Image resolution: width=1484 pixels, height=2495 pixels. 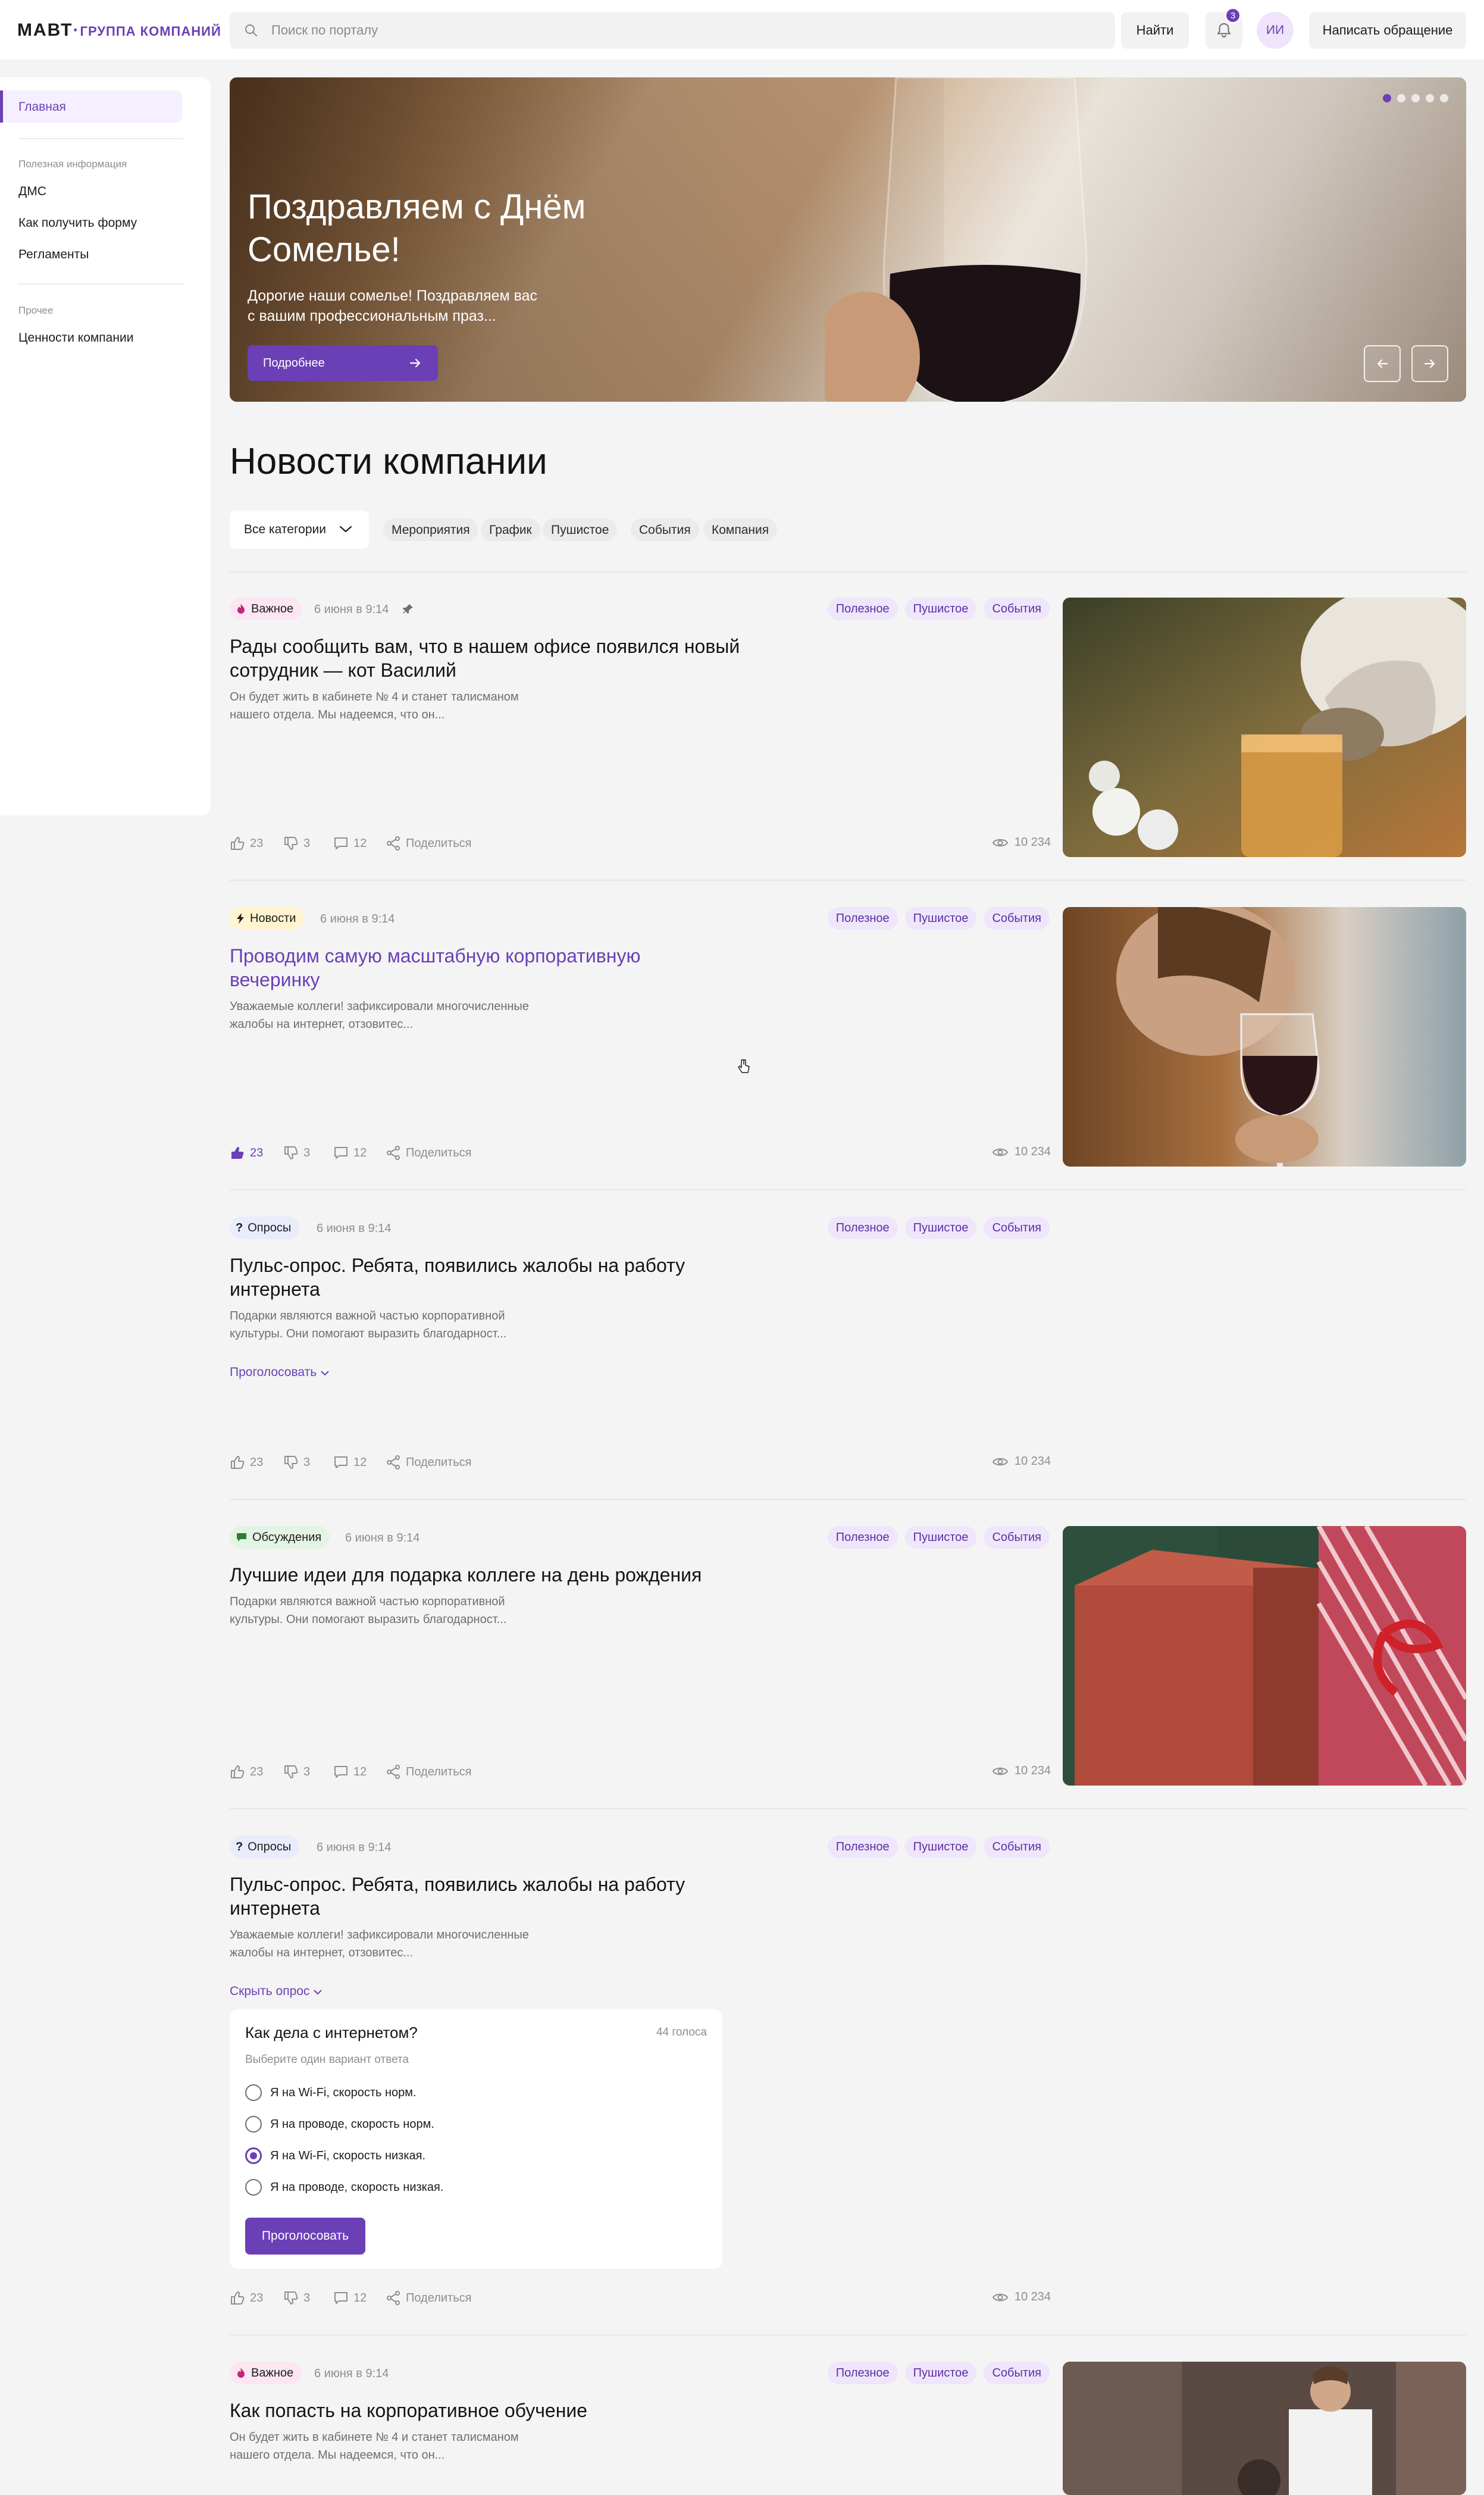 What do you see at coordinates (1264, 2428) in the screenshot?
I see `post-image-training` at bounding box center [1264, 2428].